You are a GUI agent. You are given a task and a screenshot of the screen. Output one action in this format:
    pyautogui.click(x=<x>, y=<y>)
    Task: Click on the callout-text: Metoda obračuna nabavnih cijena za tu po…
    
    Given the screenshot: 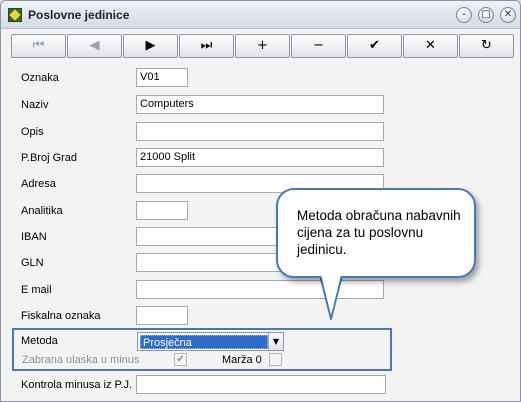 What is the action you would take?
    pyautogui.click(x=379, y=232)
    